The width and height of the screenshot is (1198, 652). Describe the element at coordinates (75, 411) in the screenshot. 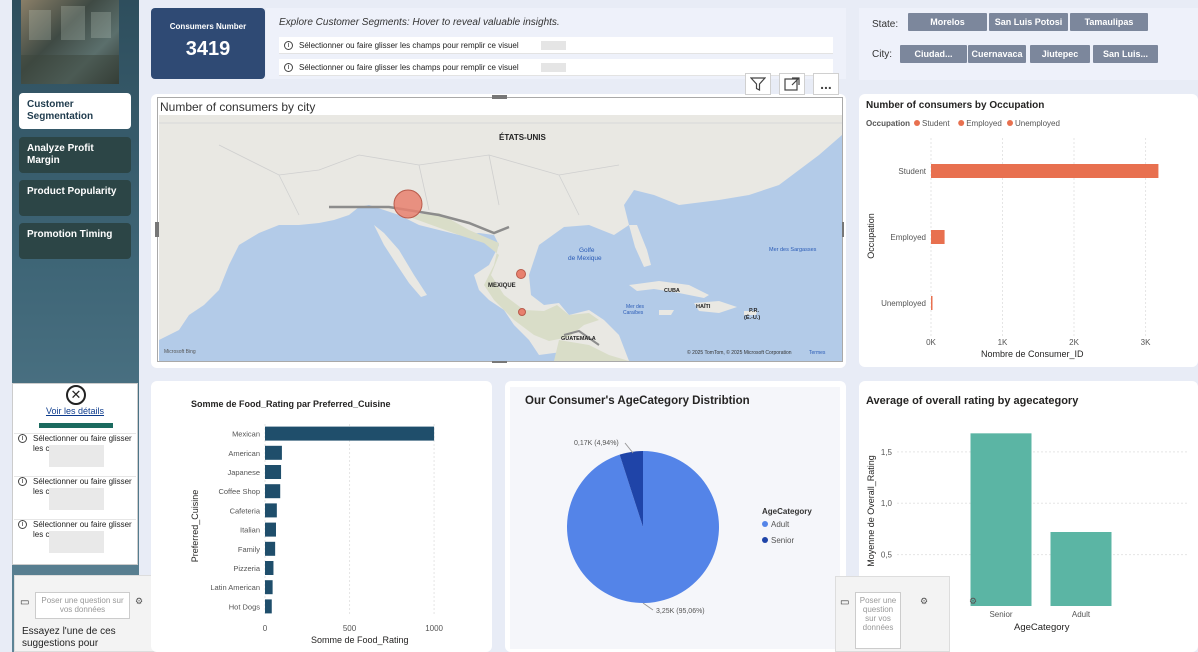

I see `details-link: Voir les détails` at that location.